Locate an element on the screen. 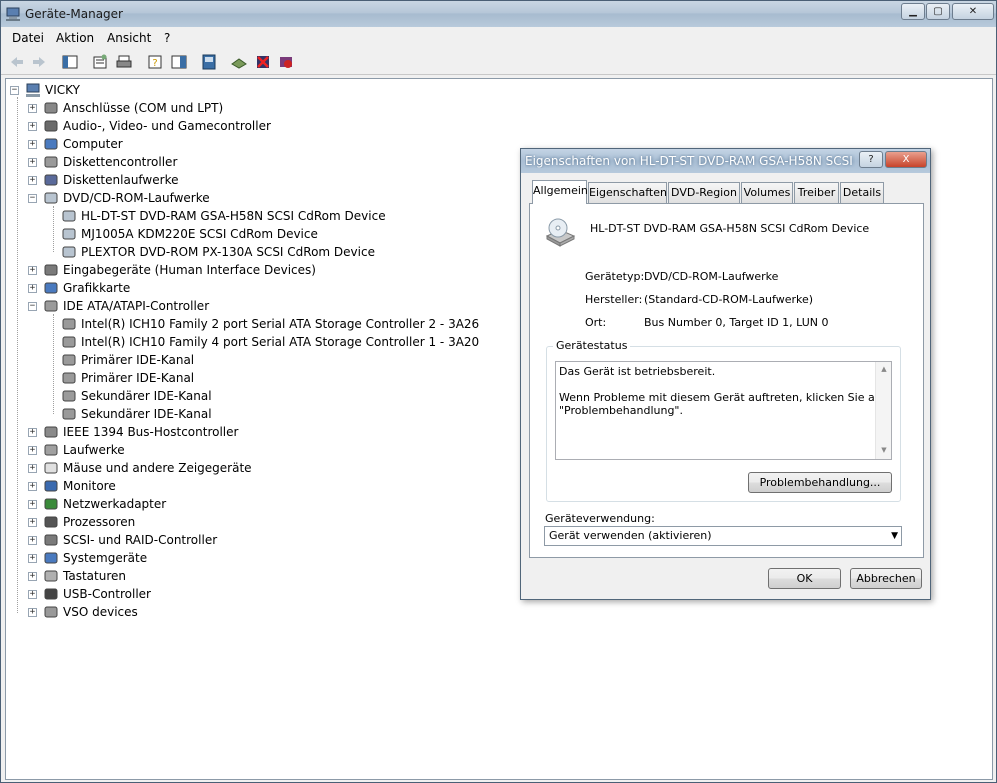 This screenshot has width=997, height=783. computer-icon is located at coordinates (51, 144).